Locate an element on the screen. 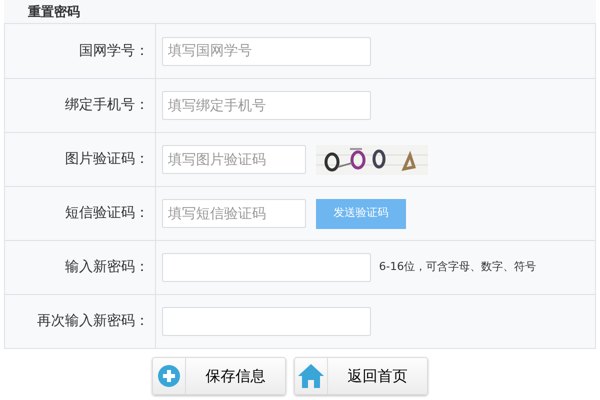  input-field: 填写图片验证码 is located at coordinates (234, 159).